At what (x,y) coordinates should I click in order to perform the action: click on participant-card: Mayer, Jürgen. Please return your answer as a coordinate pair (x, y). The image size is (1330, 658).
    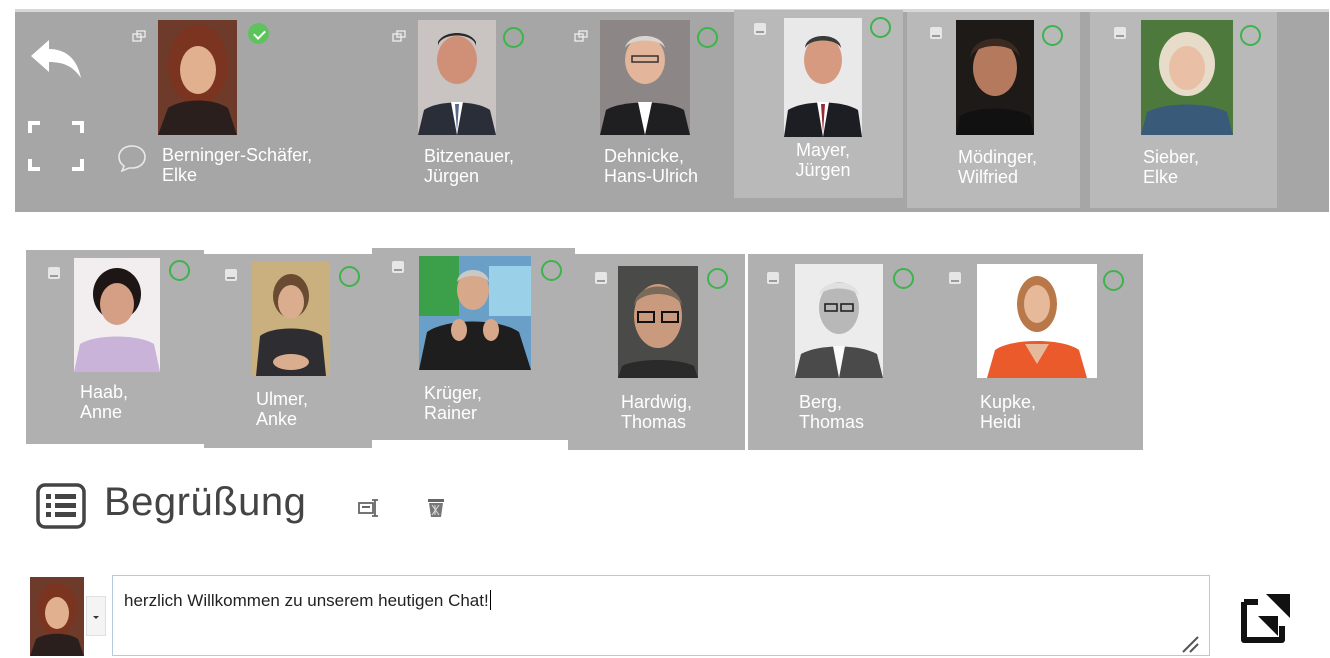
    Looking at the image, I should click on (818, 104).